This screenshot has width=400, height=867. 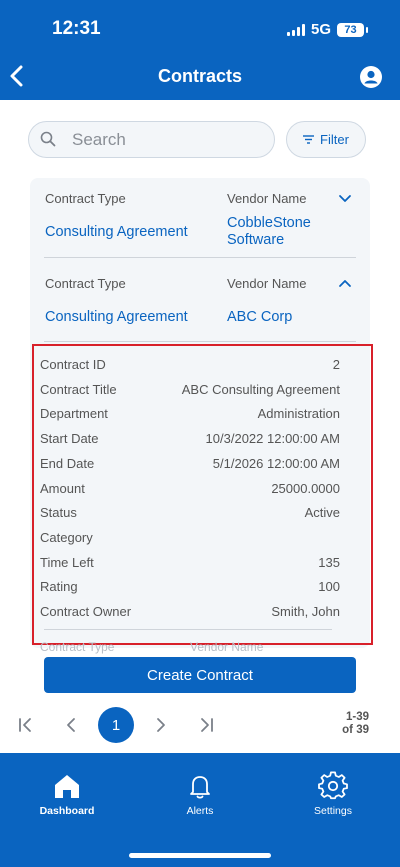 I want to click on page-count: 1-39 of 39, so click(x=344, y=724).